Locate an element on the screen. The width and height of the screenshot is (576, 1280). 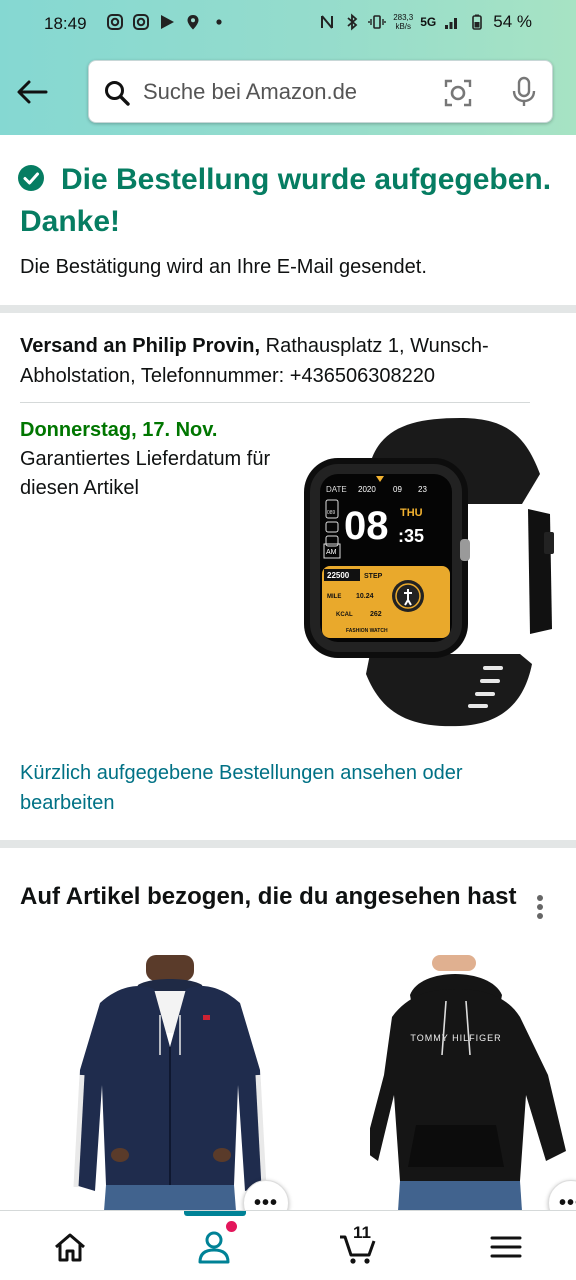
battery-level: 54 % is located at coordinates (512, 21).